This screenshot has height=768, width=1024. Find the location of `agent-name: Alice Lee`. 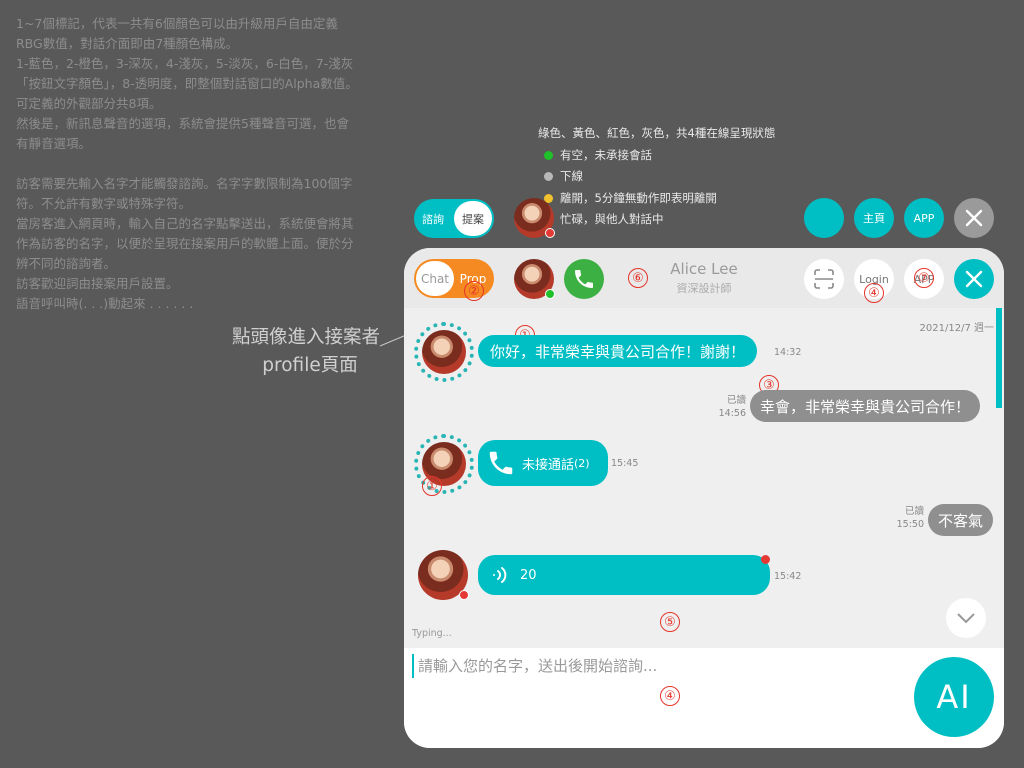

agent-name: Alice Lee is located at coordinates (704, 269).